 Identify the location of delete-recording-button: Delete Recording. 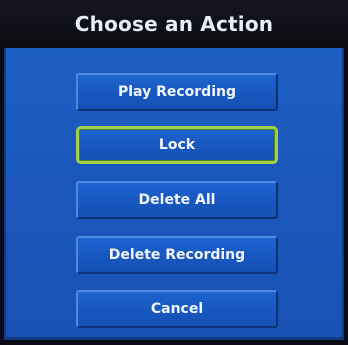
(177, 255).